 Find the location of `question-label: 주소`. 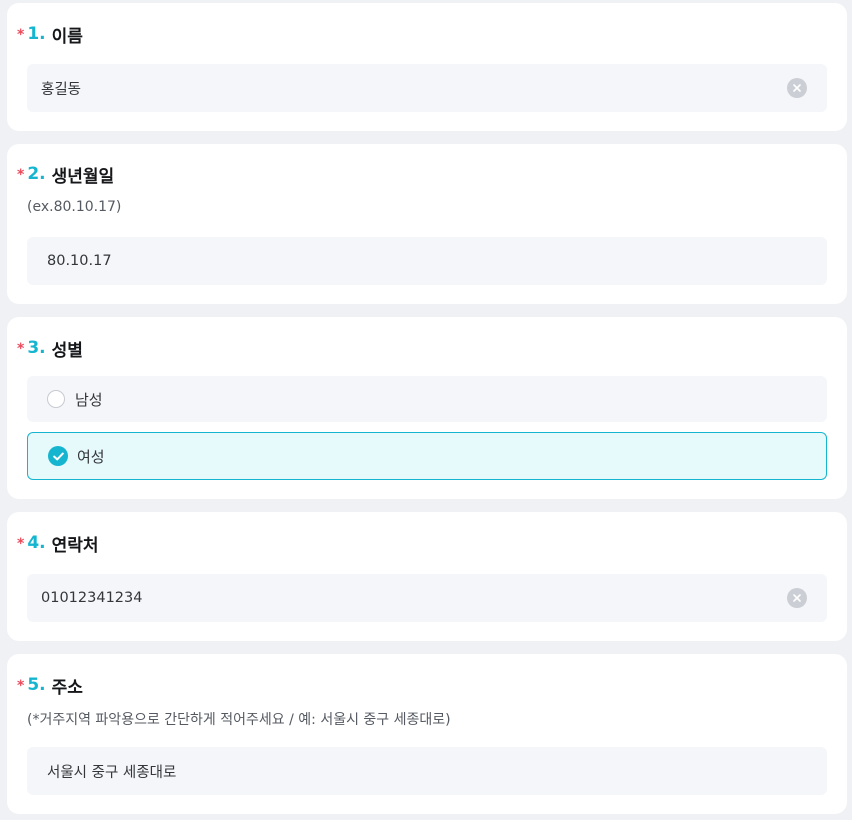

question-label: 주소 is located at coordinates (67, 687).